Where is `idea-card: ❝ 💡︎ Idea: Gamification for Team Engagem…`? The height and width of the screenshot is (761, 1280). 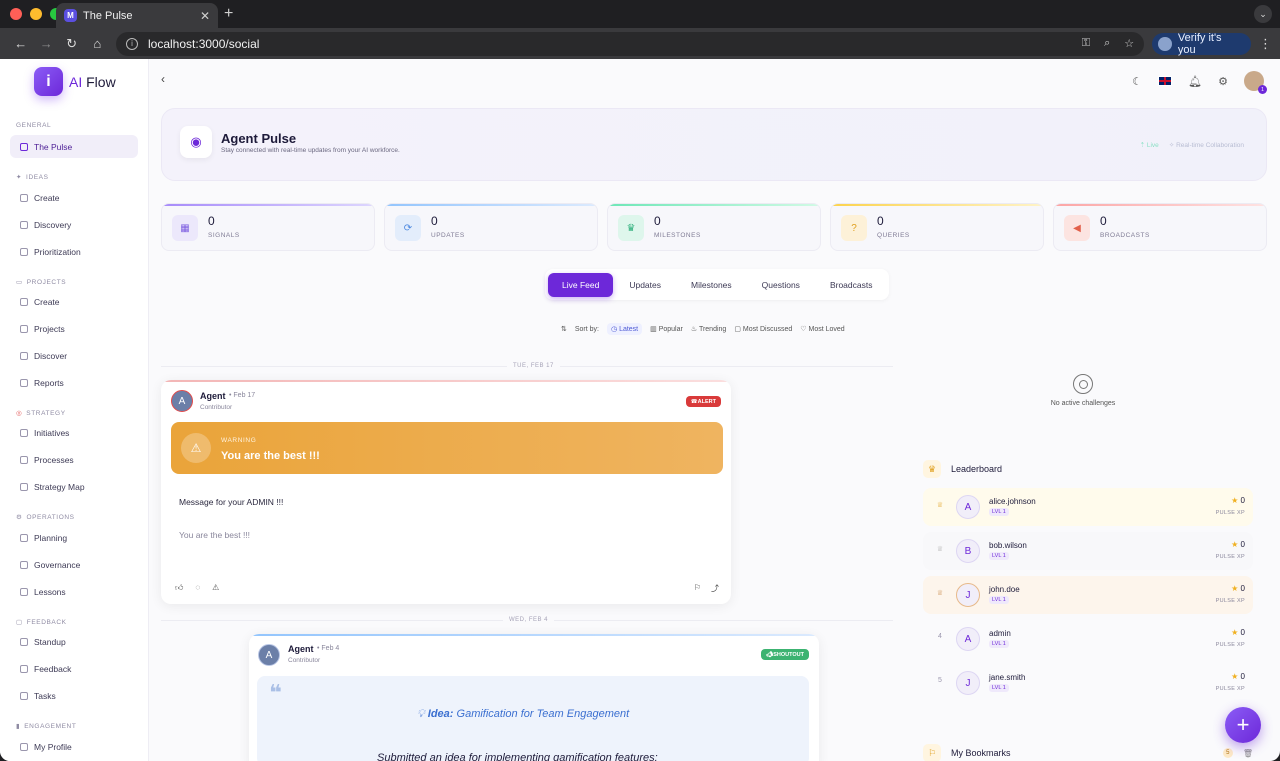
idea-card: ❝ 💡︎ Idea: Gamification for Team Engagem… is located at coordinates (533, 718).